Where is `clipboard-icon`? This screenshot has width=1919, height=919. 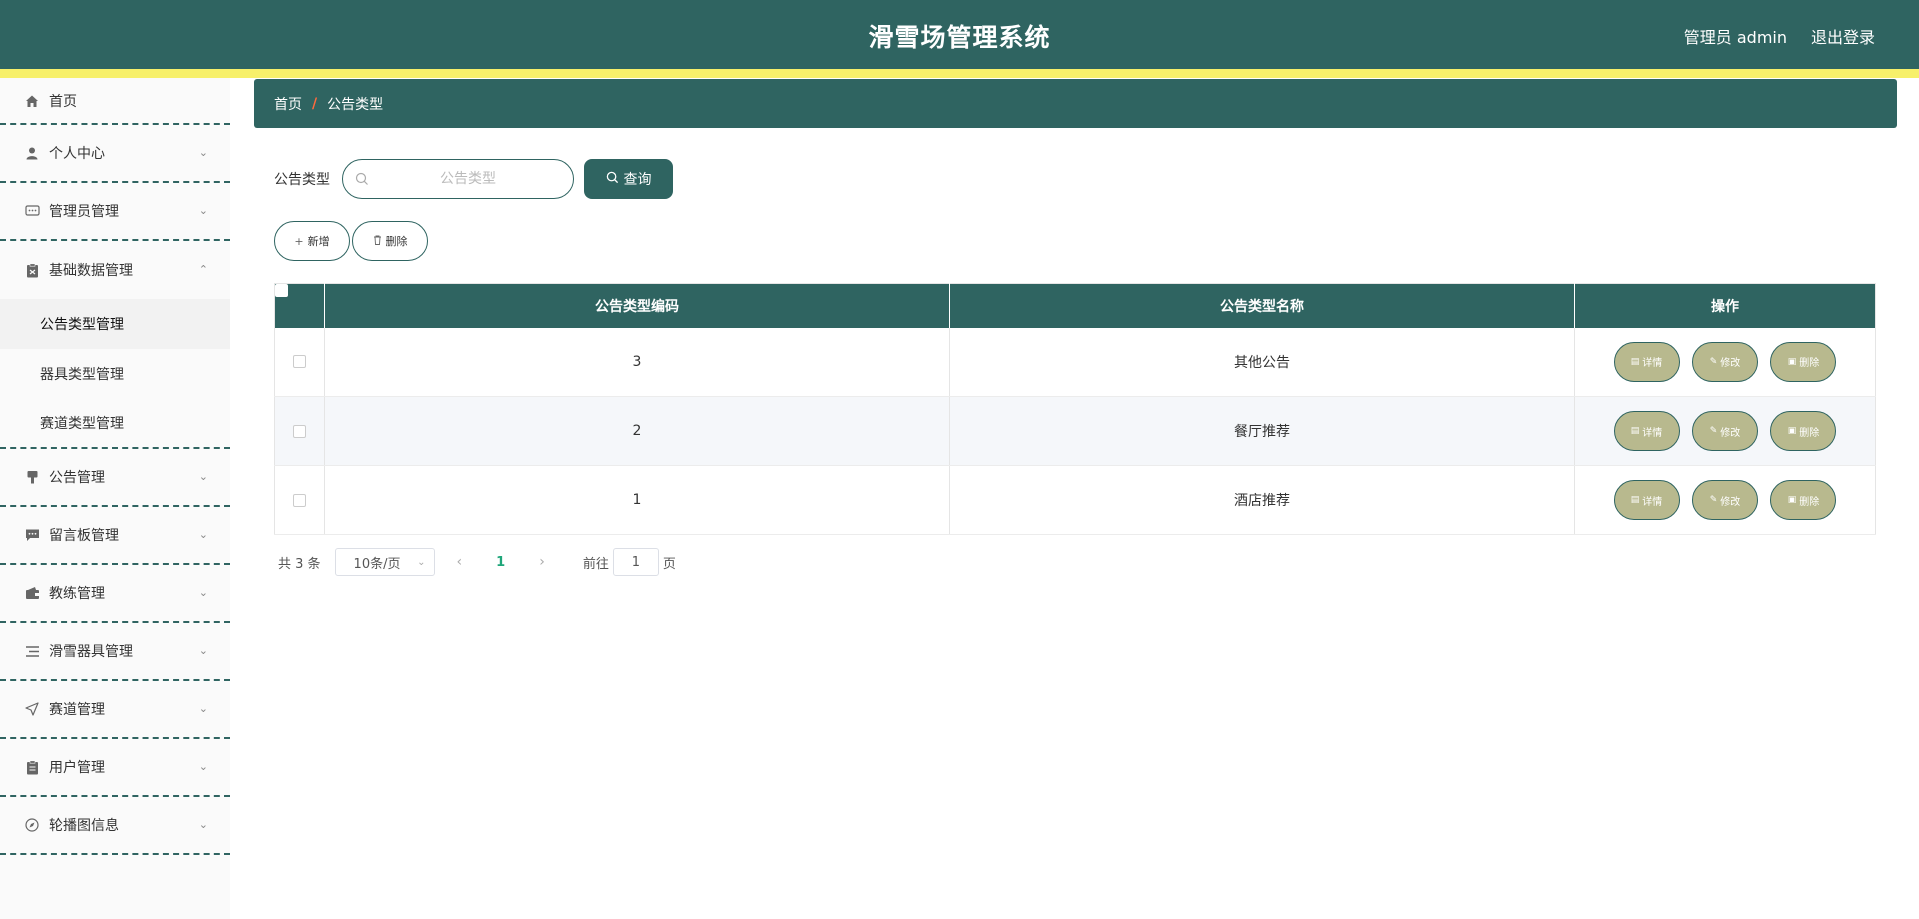
clipboard-icon is located at coordinates (32, 270).